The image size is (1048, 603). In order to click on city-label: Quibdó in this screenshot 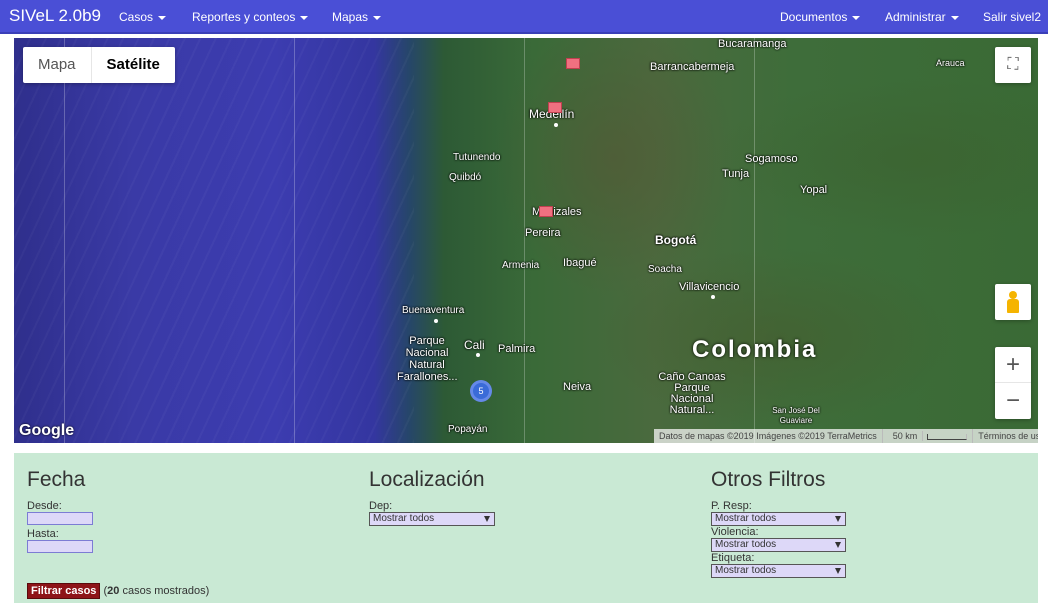, I will do `click(465, 177)`.